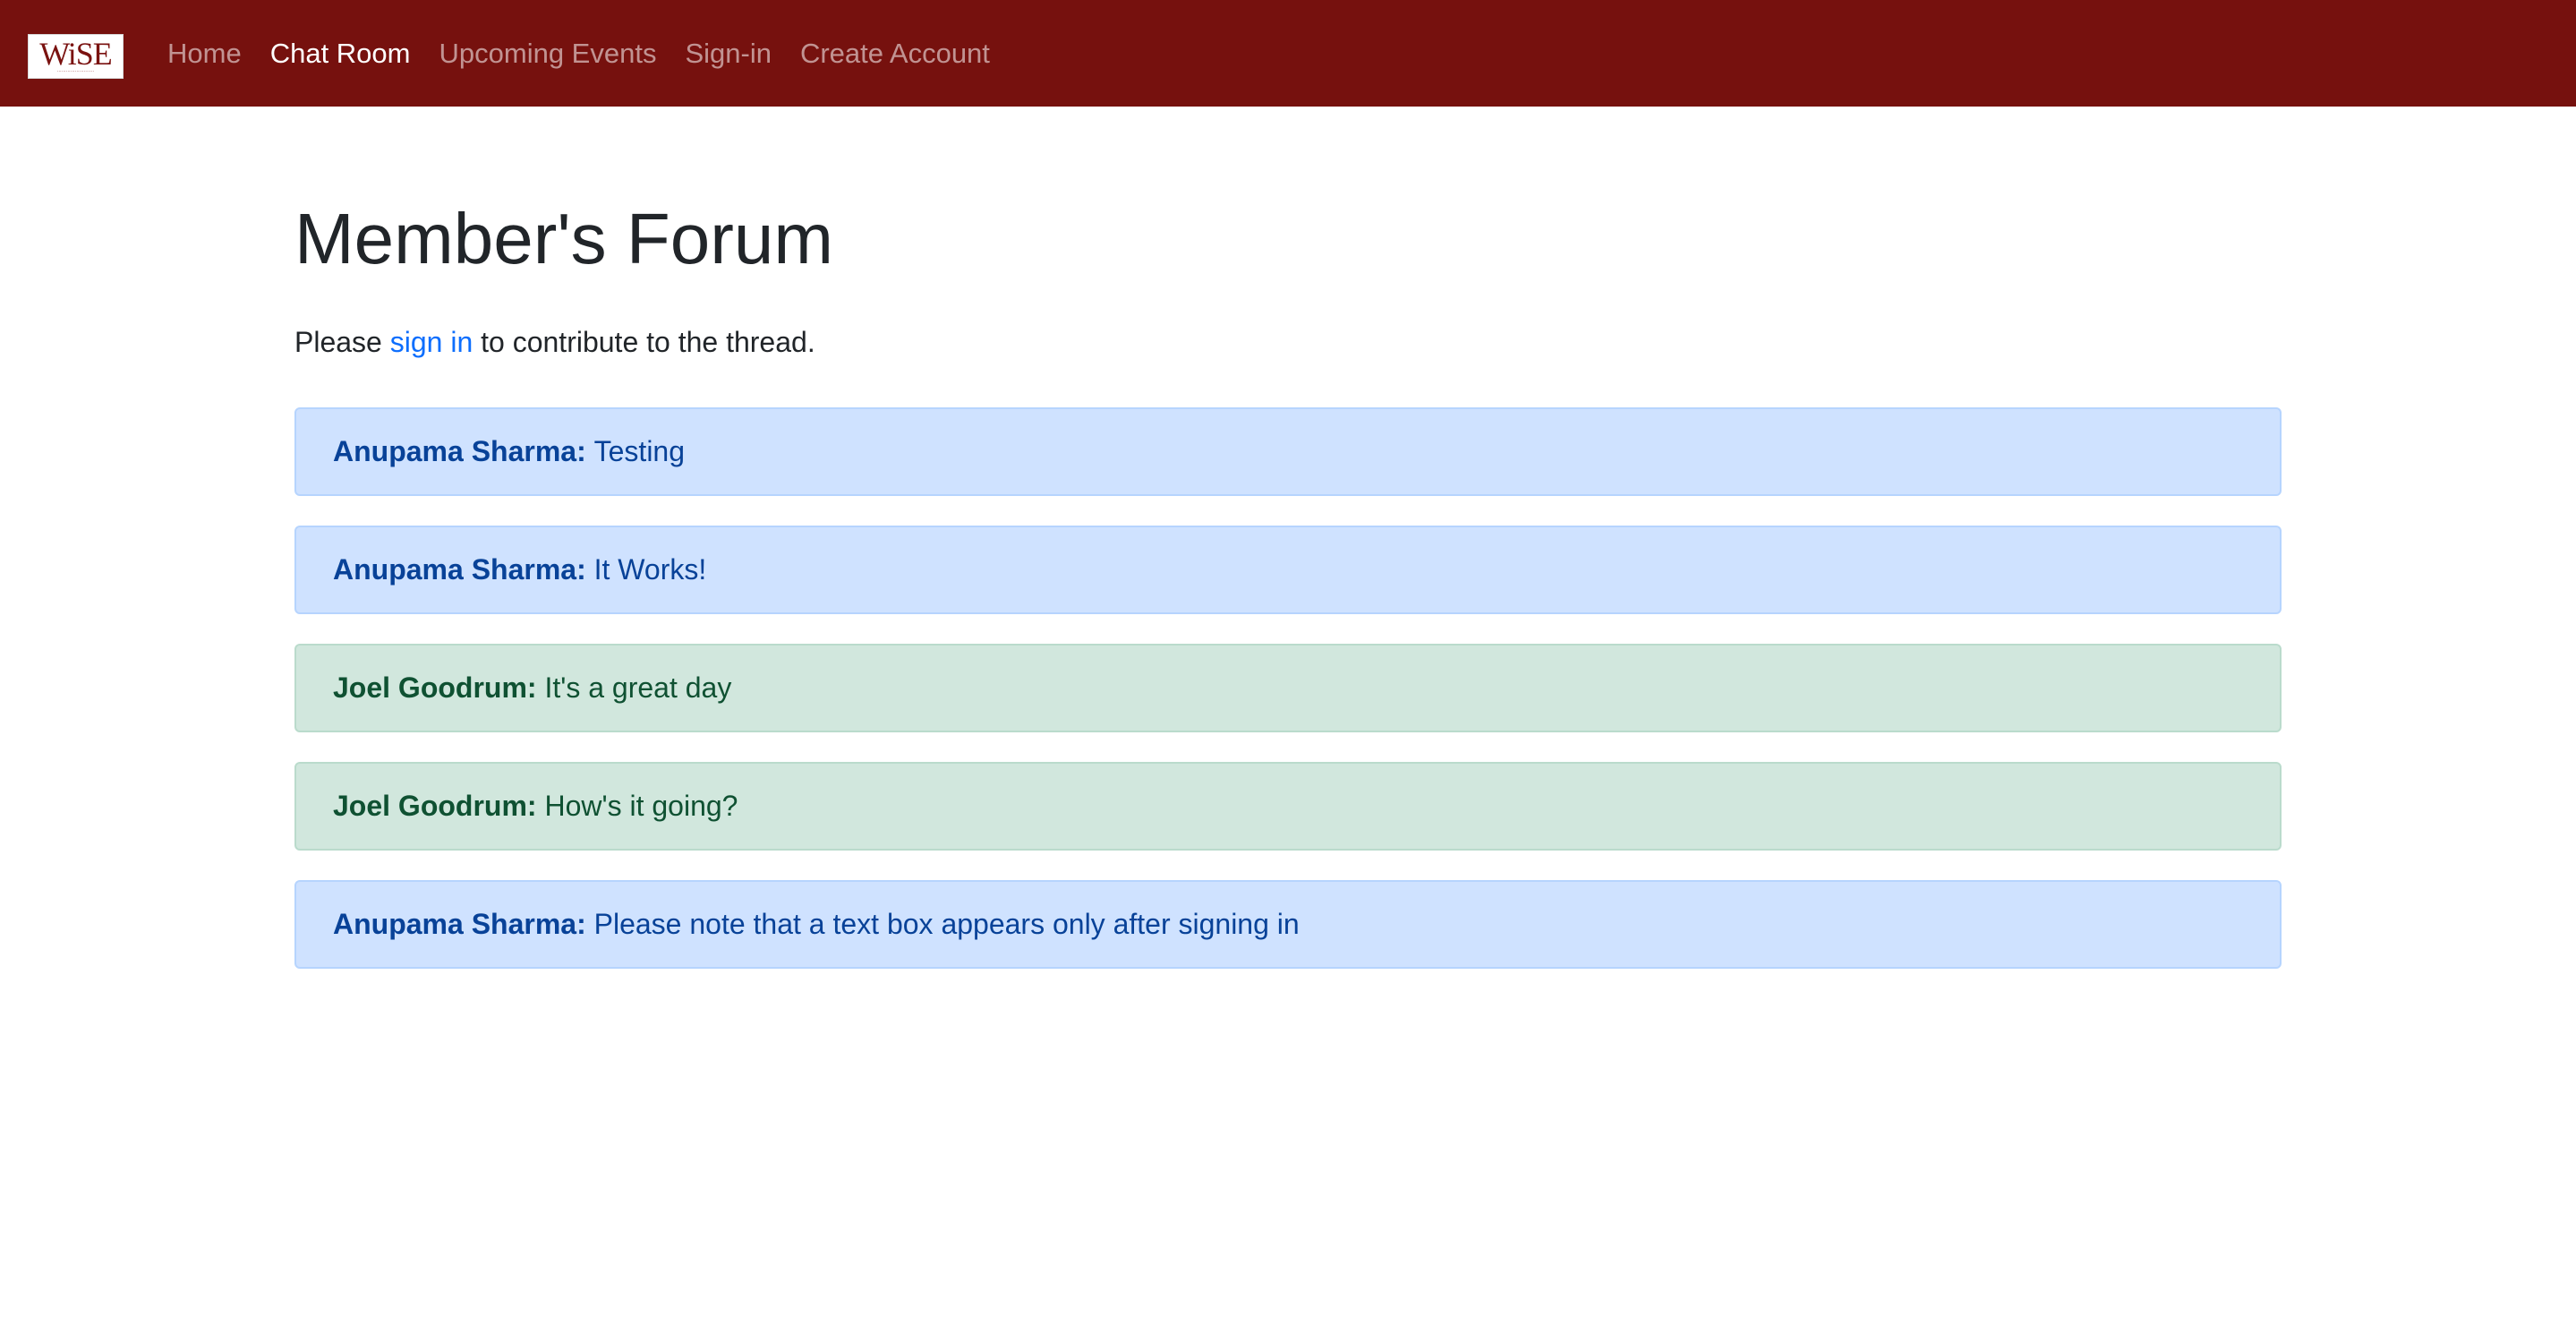  Describe the element at coordinates (564, 238) in the screenshot. I see `page-title: Member's Forum` at that location.